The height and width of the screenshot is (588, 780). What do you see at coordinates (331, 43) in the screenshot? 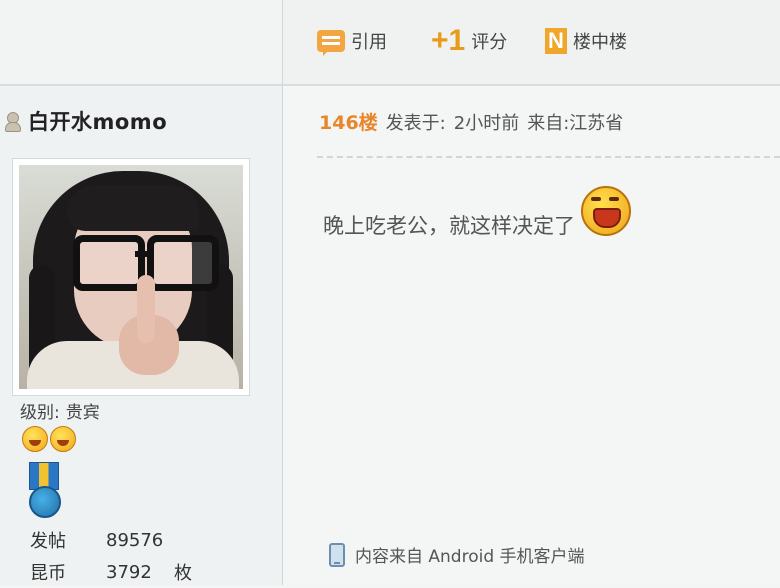
I see `quote-icon` at bounding box center [331, 43].